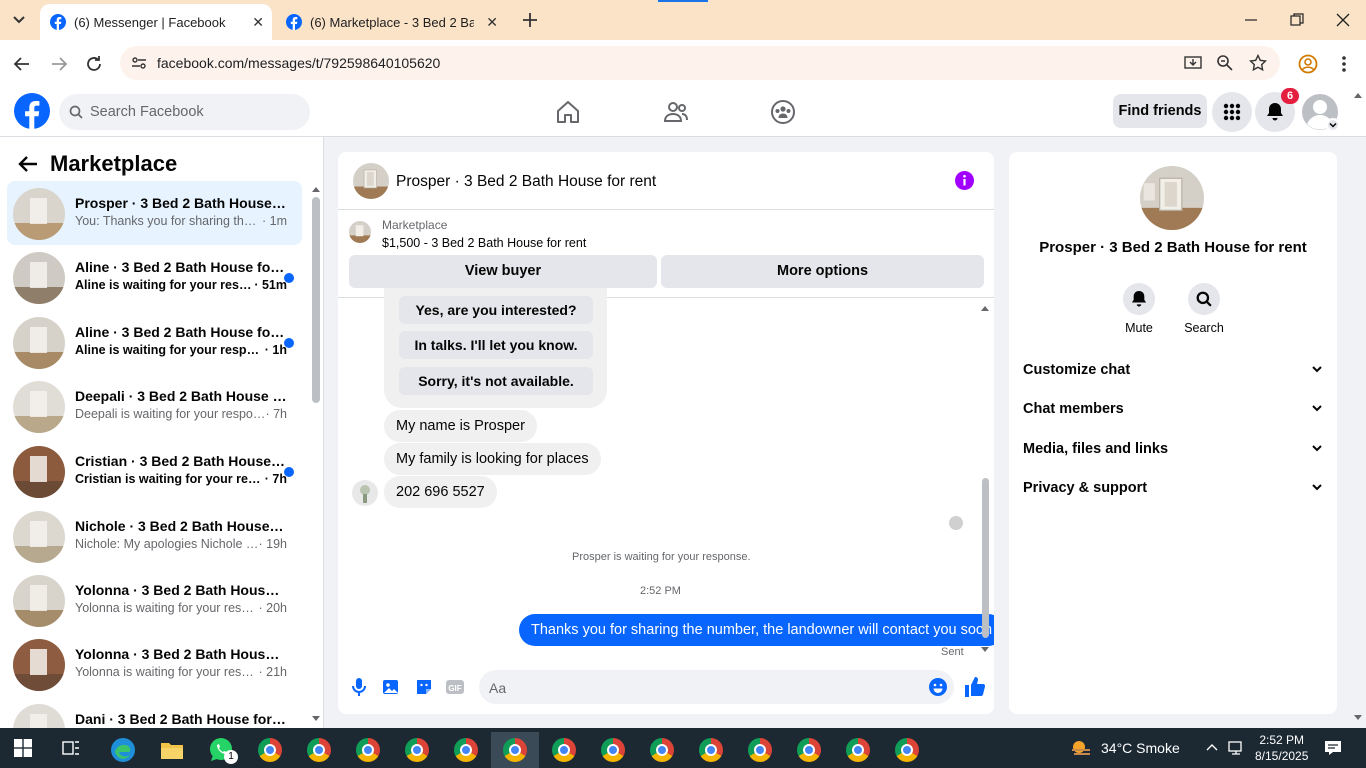  What do you see at coordinates (1297, 20) in the screenshot?
I see `restore-icon` at bounding box center [1297, 20].